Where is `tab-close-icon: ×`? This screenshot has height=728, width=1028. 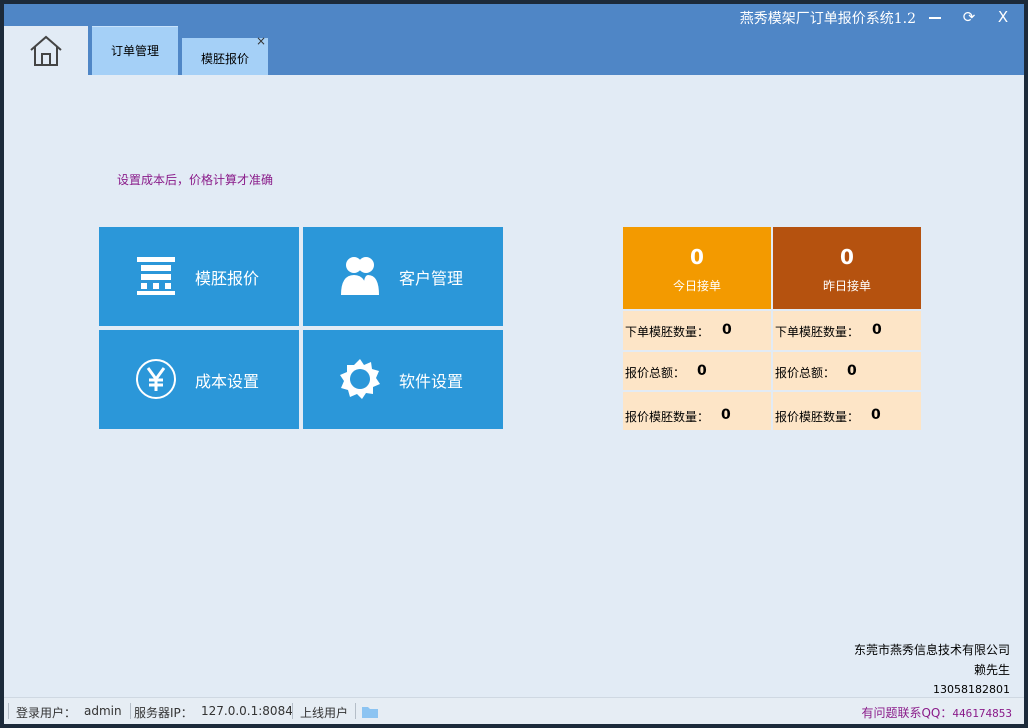
tab-close-icon: × is located at coordinates (261, 41).